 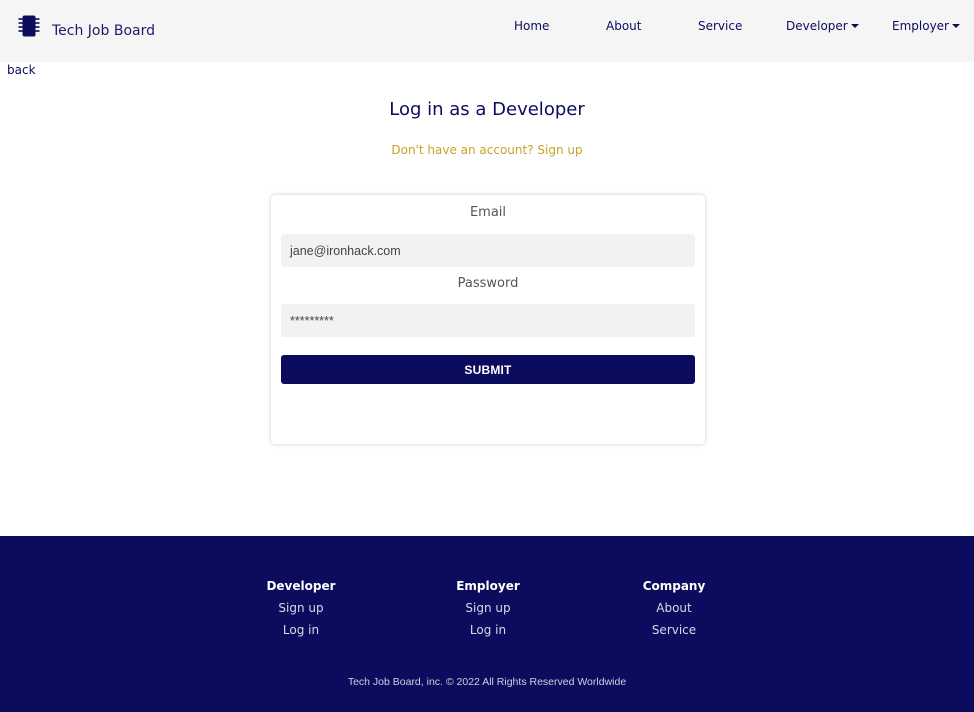 What do you see at coordinates (488, 283) in the screenshot?
I see `password-label: Password` at bounding box center [488, 283].